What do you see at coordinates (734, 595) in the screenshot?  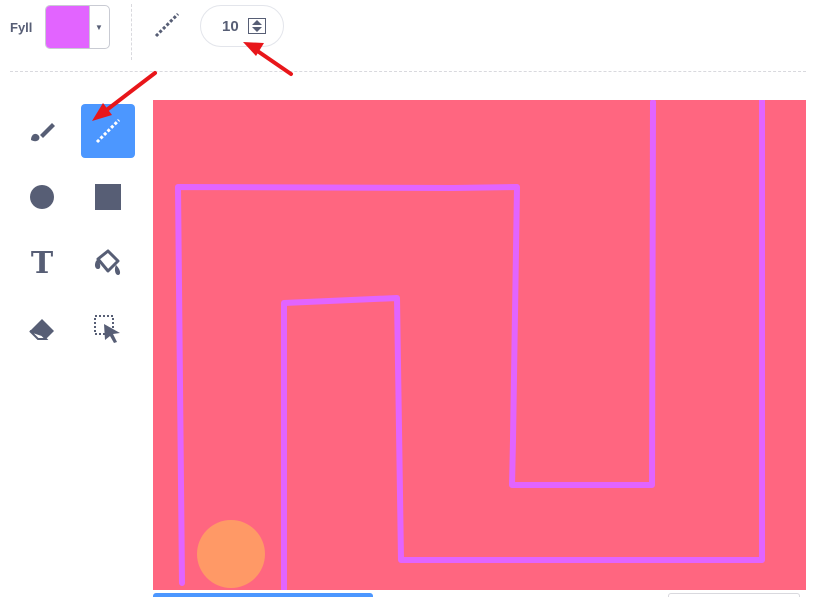 I see `zoom-controls` at bounding box center [734, 595].